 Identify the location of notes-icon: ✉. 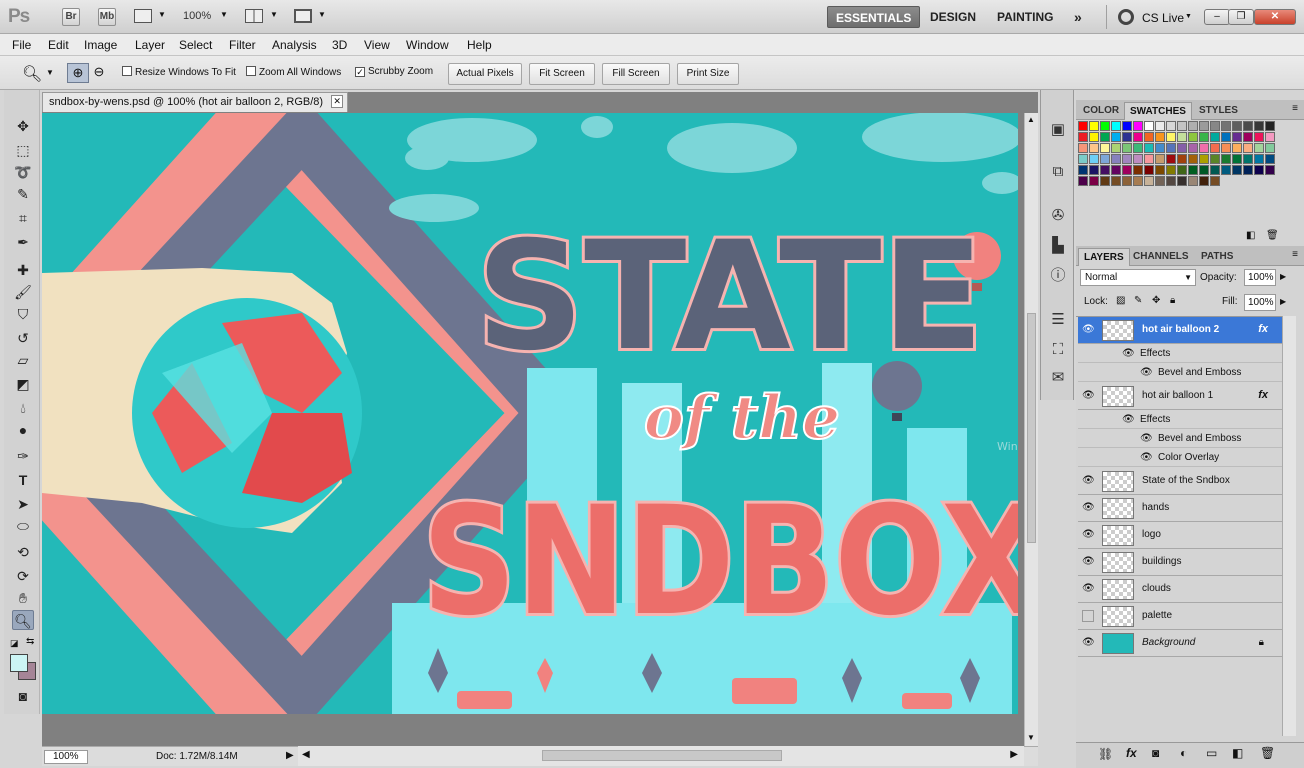
(1058, 378).